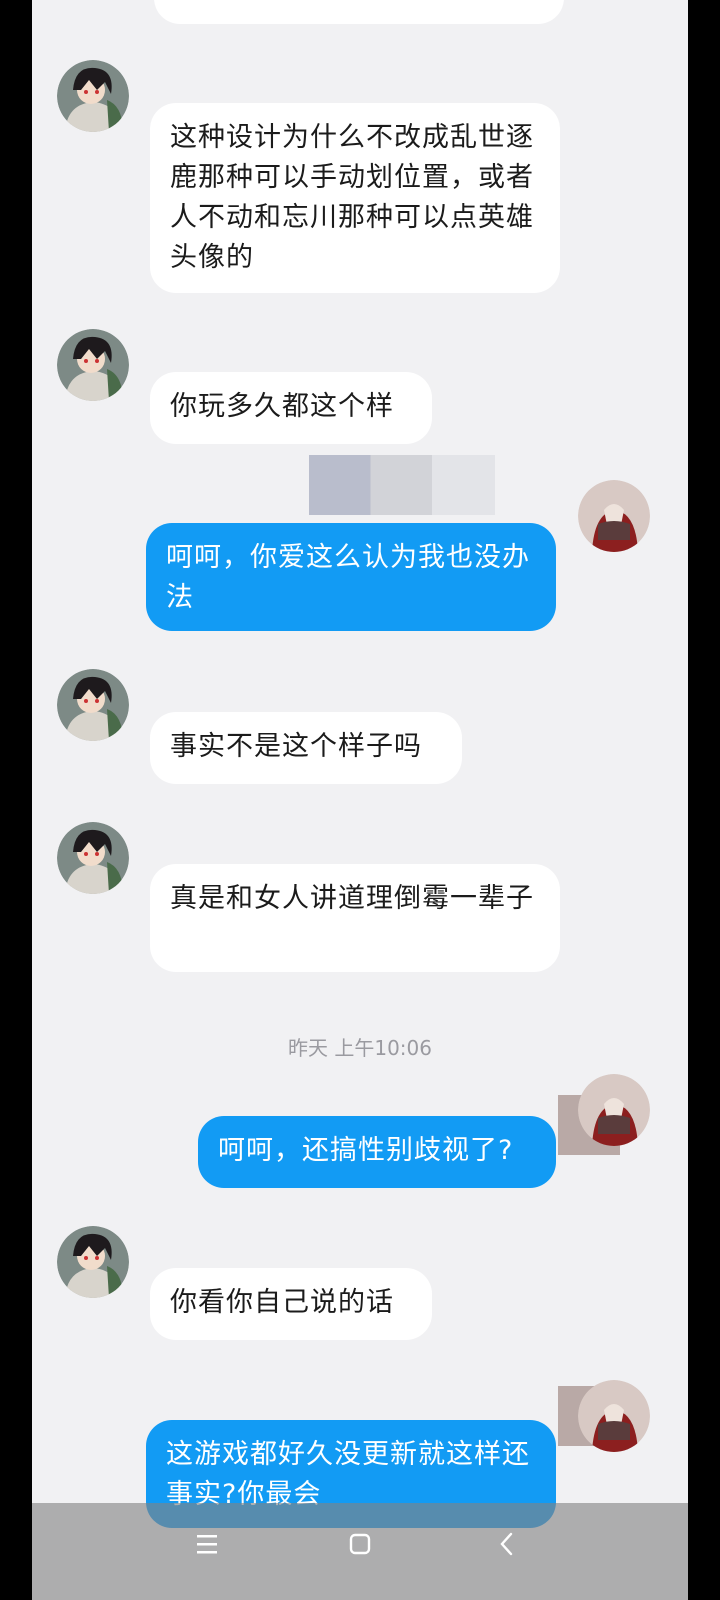 The width and height of the screenshot is (720, 1600). Describe the element at coordinates (360, 1545) in the screenshot. I see `home-square-icon` at that location.